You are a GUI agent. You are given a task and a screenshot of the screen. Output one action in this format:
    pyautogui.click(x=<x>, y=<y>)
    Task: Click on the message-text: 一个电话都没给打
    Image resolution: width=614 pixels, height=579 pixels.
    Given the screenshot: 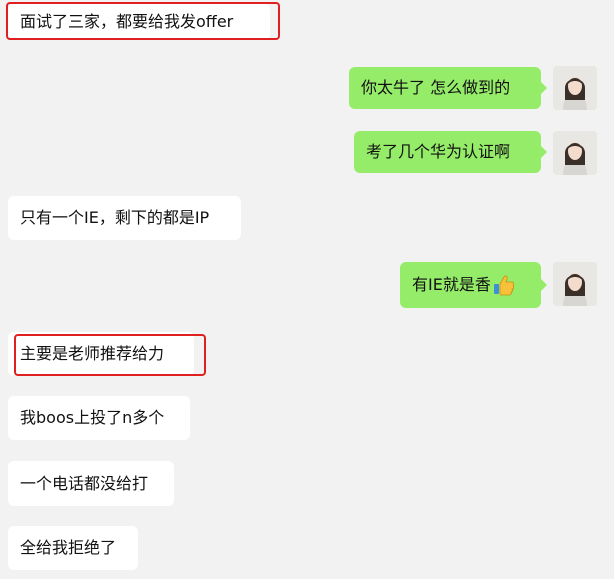 What is the action you would take?
    pyautogui.click(x=84, y=483)
    